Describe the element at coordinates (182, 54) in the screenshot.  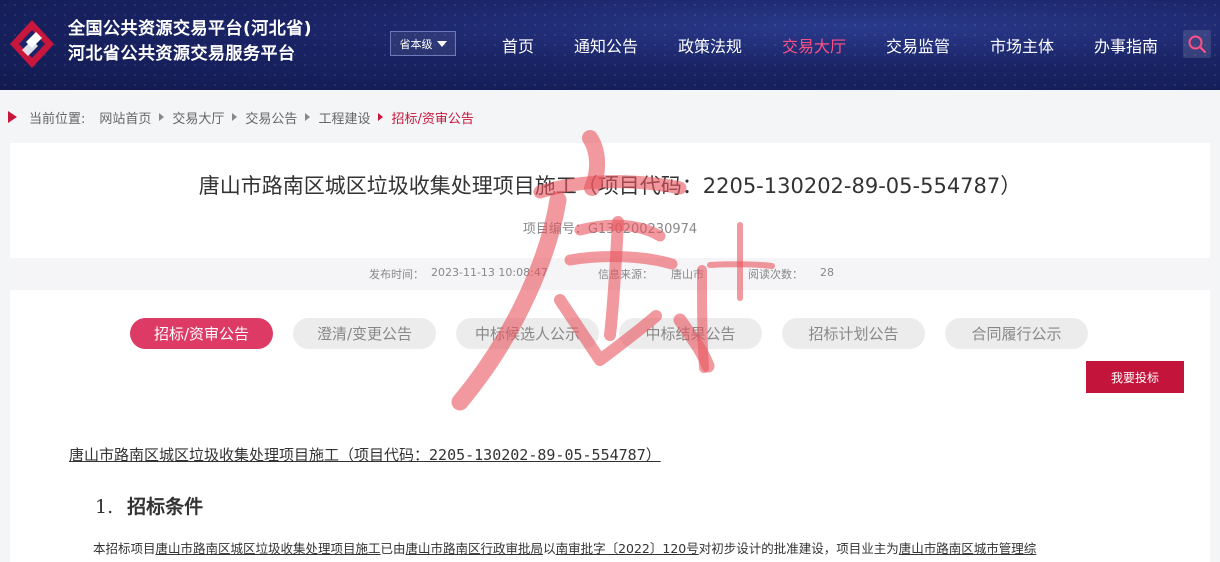
I see `site-title-line2: 河北省公共资源交易服务平台` at that location.